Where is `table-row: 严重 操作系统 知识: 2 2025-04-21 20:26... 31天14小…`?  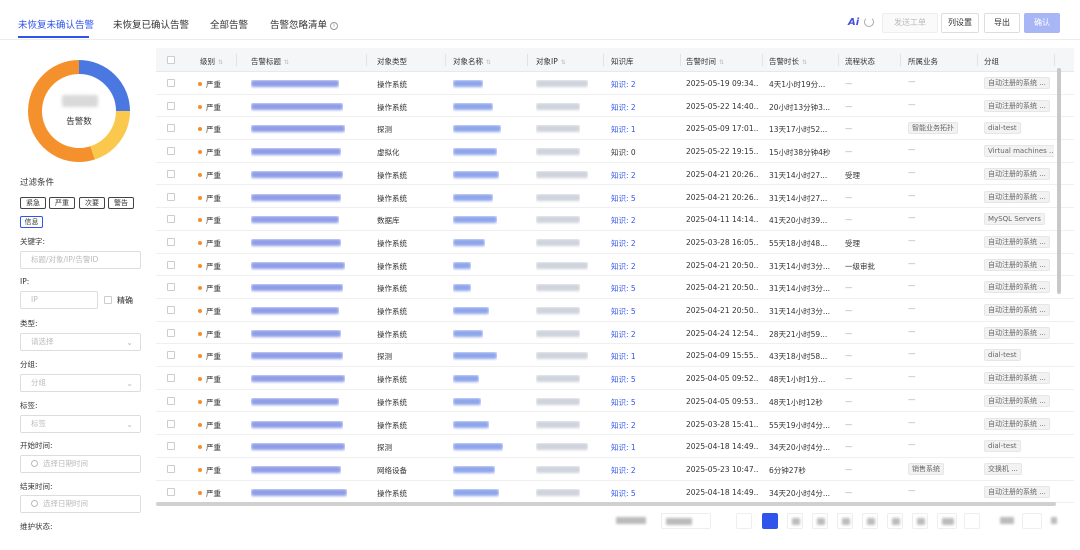 table-row: 严重 操作系统 知识: 2 2025-04-21 20:26... 31天14小… is located at coordinates (615, 174).